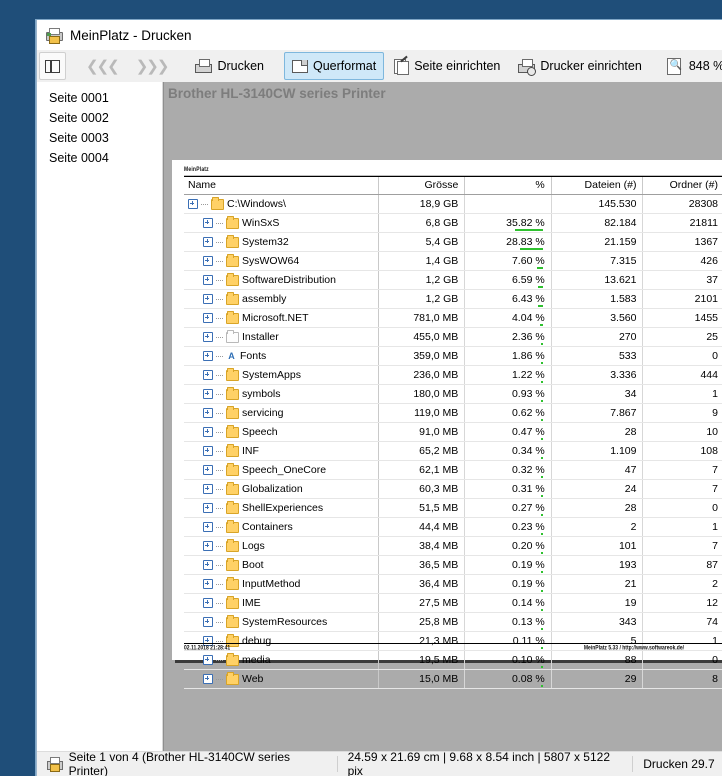 The width and height of the screenshot is (722, 776). What do you see at coordinates (453, 299) in the screenshot?
I see `table-row: assembly 1,2 GB 6.43 % 1.583 2101` at bounding box center [453, 299].